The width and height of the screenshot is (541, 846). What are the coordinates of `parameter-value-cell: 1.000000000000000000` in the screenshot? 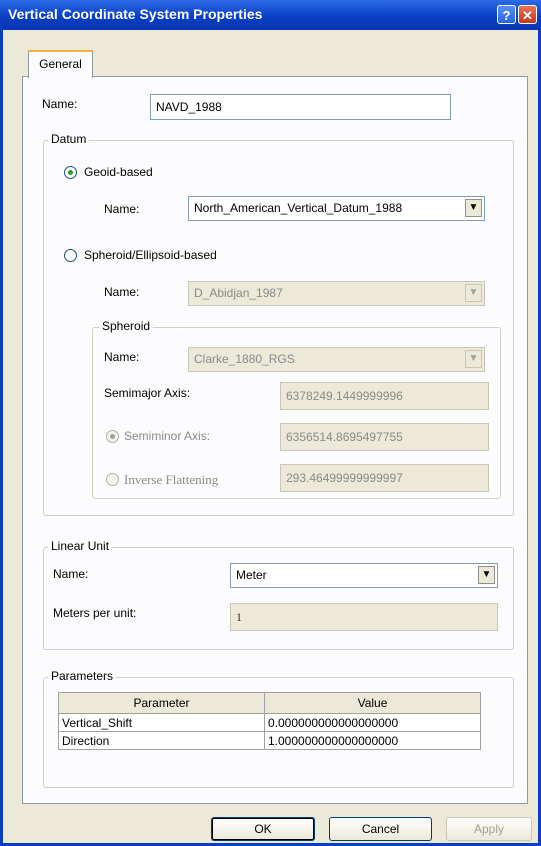 It's located at (372, 740).